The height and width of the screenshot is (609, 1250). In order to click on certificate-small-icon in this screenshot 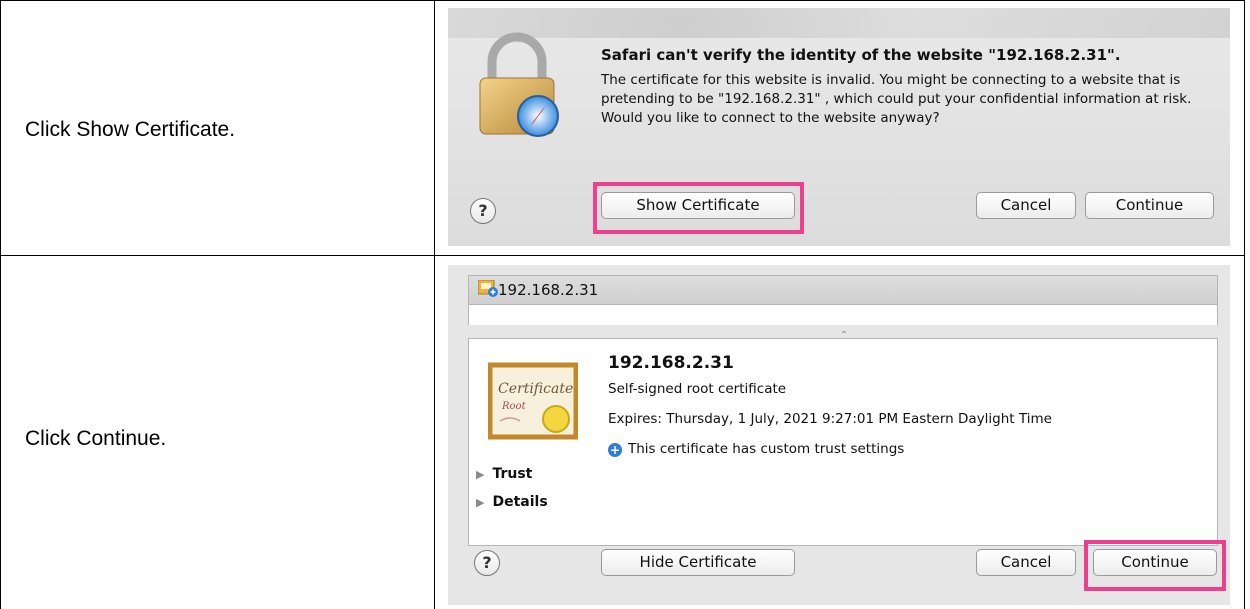, I will do `click(488, 288)`.